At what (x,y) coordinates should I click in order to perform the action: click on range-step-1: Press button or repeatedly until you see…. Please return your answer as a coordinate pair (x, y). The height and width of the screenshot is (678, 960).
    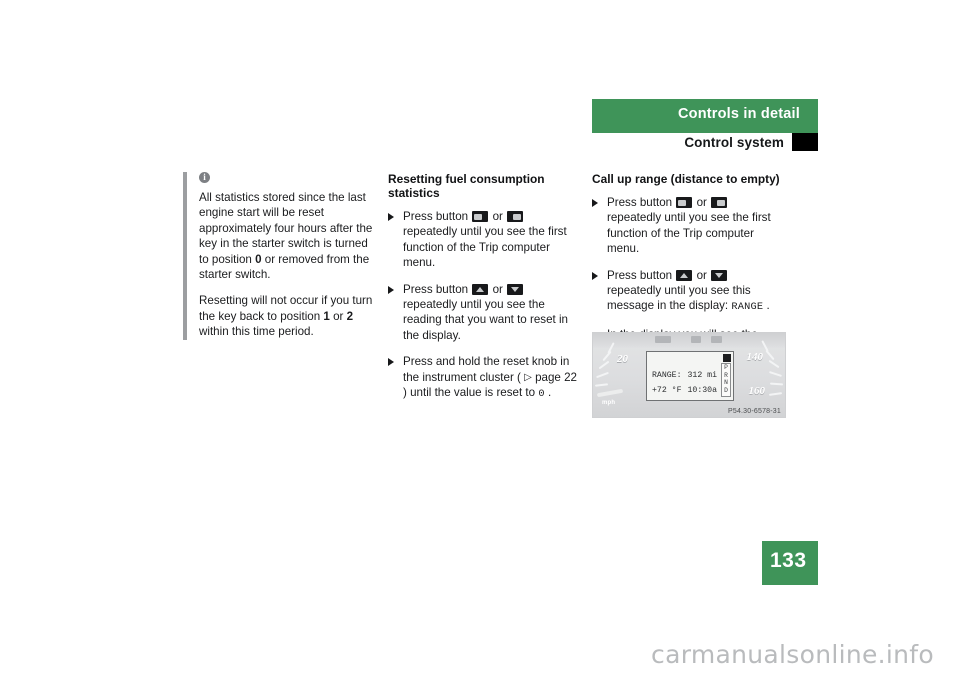
    Looking at the image, I should click on (687, 226).